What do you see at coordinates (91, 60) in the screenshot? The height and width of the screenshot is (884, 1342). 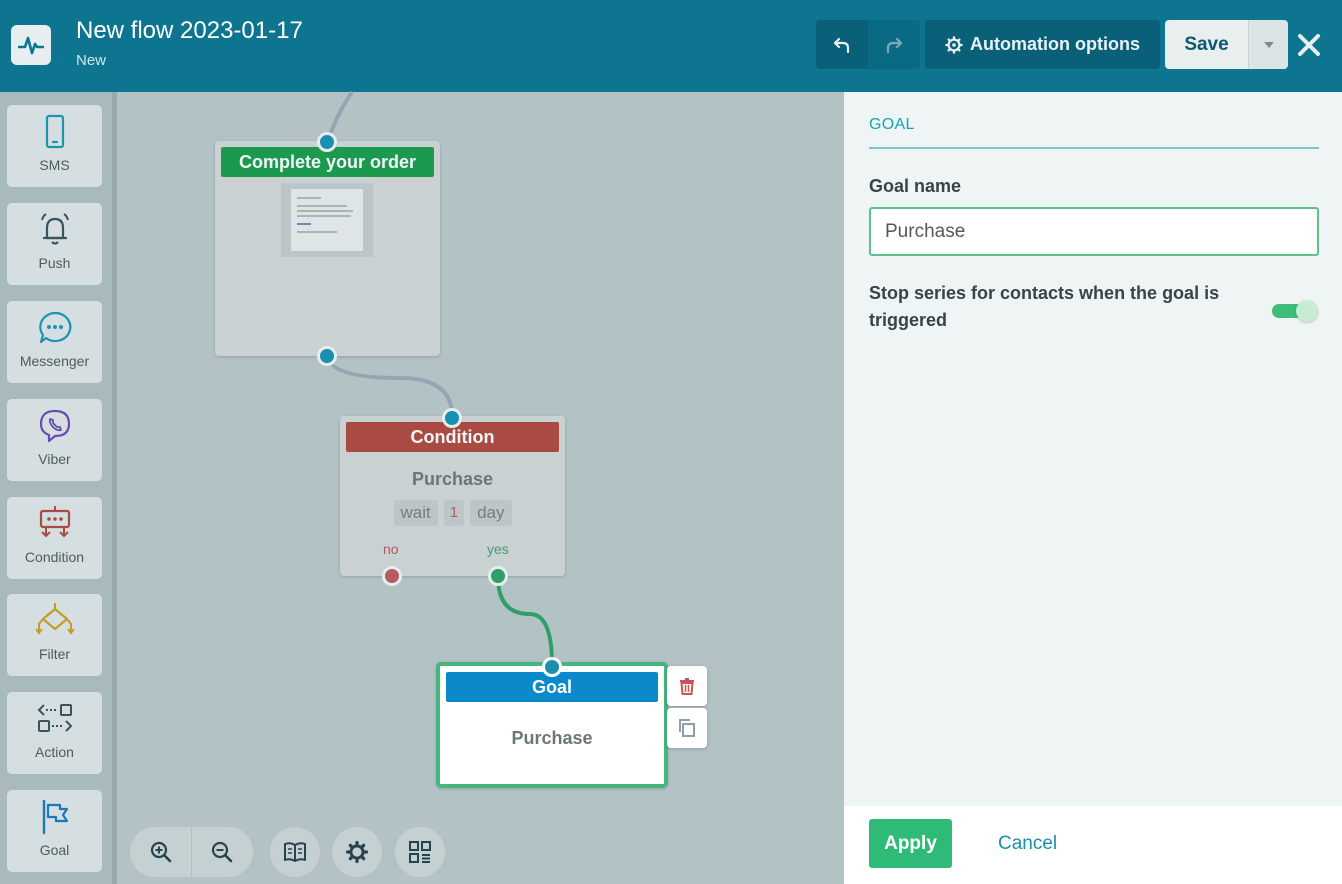 I see `flow-status: New` at bounding box center [91, 60].